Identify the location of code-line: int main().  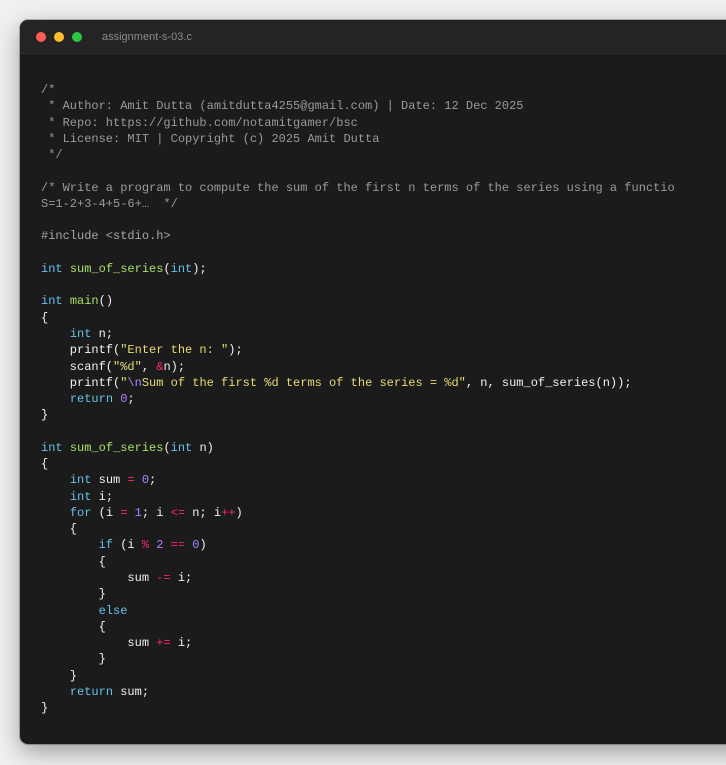
(383, 301).